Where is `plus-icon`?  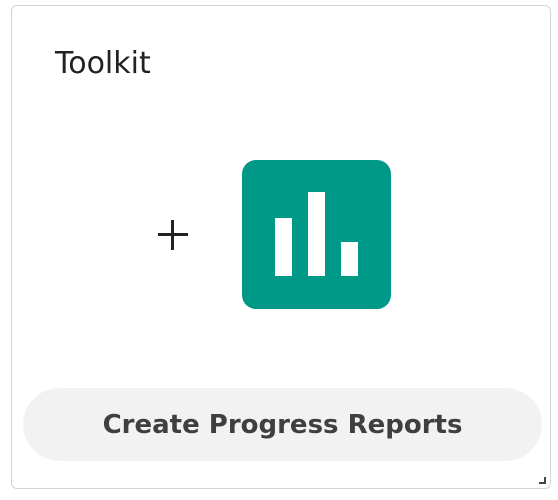 plus-icon is located at coordinates (173, 235).